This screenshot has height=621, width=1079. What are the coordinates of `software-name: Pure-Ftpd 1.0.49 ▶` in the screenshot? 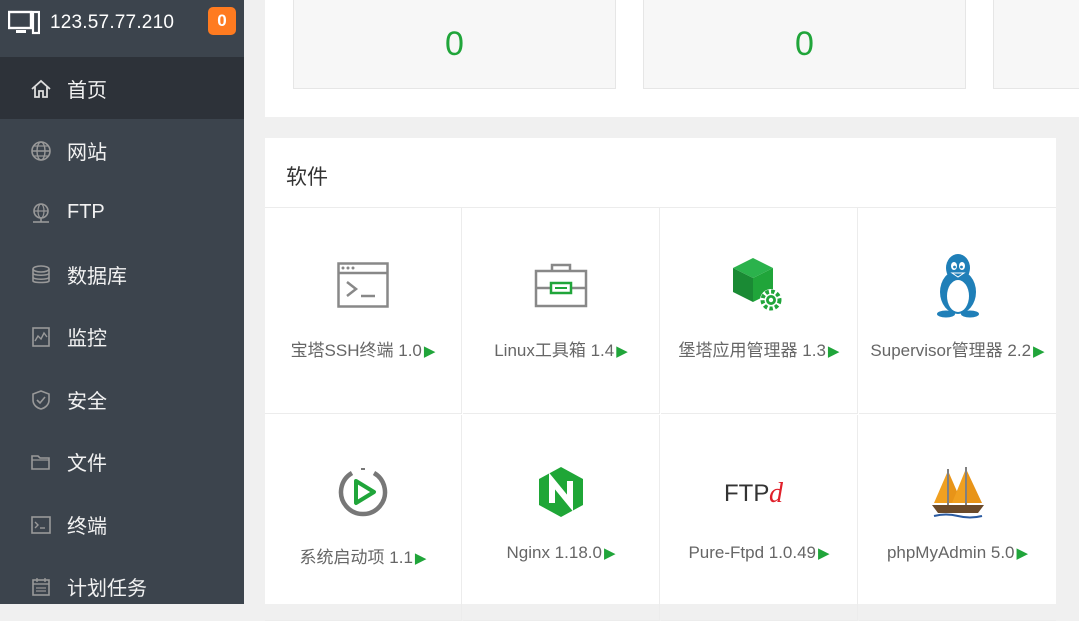 It's located at (759, 552).